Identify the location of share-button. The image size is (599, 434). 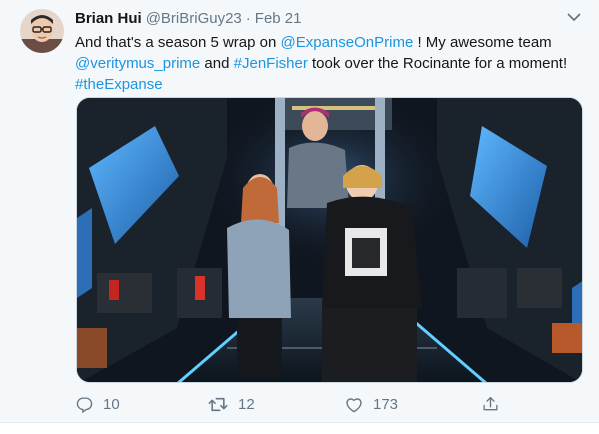
(490, 404).